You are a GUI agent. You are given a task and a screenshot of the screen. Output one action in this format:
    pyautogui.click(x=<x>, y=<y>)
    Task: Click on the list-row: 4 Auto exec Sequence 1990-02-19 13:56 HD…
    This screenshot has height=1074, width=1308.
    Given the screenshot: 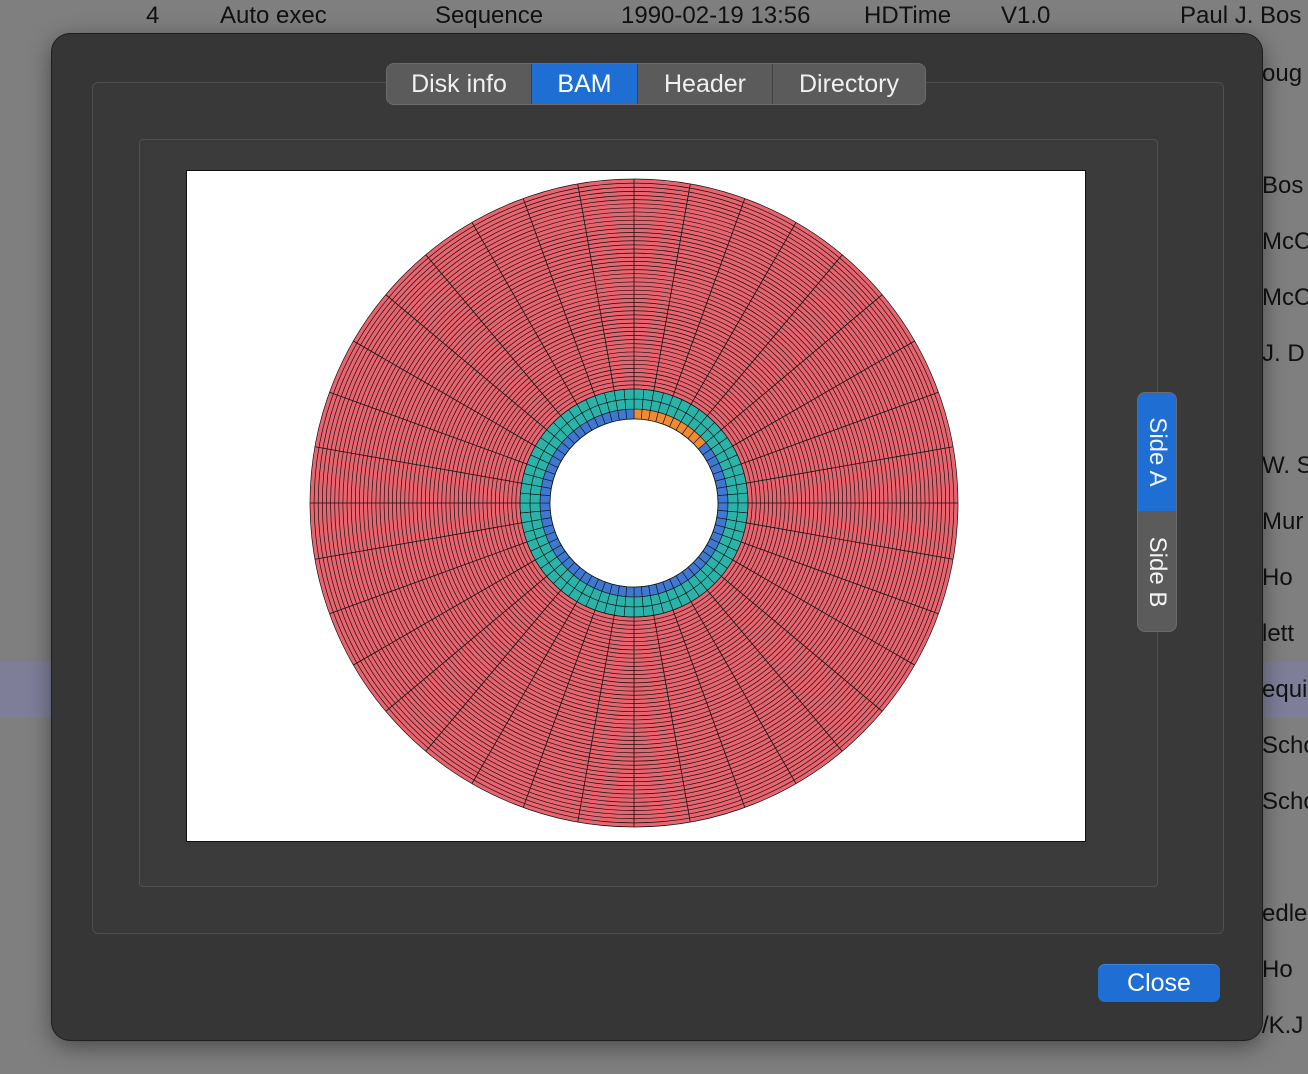 What is the action you would take?
    pyautogui.click(x=654, y=18)
    